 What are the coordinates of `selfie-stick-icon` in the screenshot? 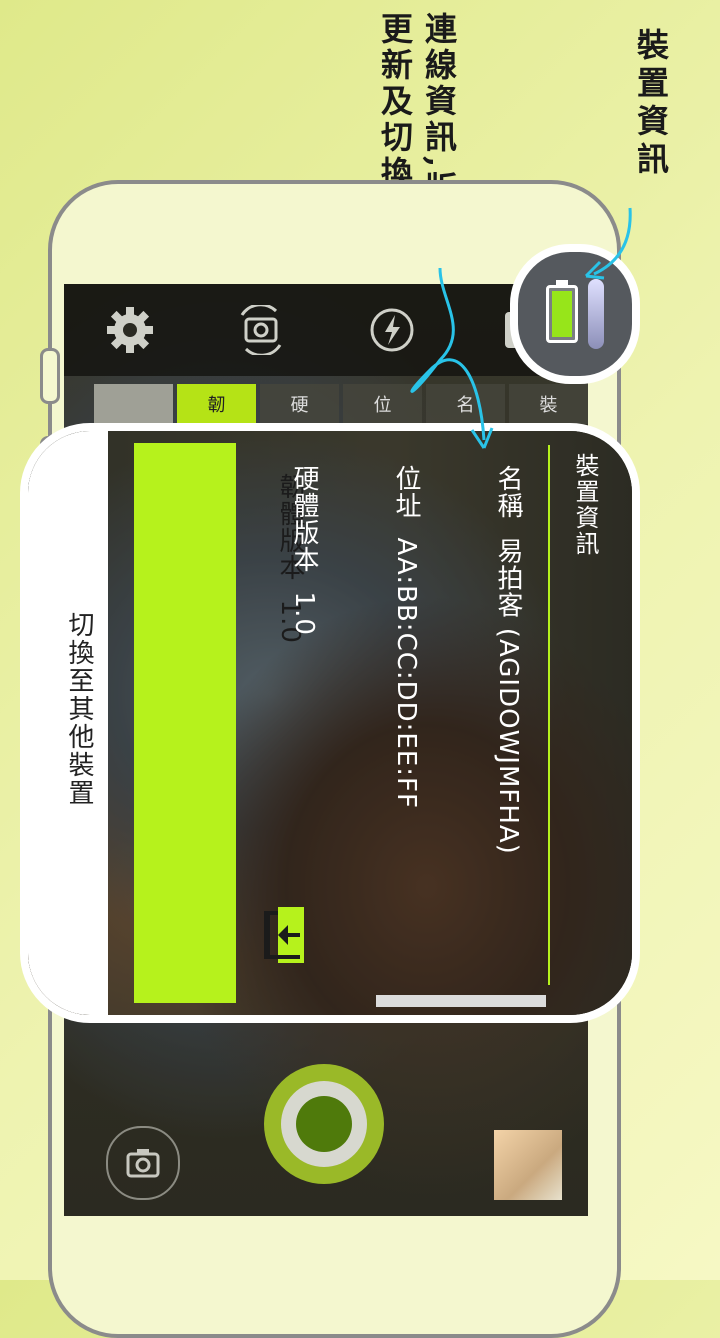 It's located at (596, 314).